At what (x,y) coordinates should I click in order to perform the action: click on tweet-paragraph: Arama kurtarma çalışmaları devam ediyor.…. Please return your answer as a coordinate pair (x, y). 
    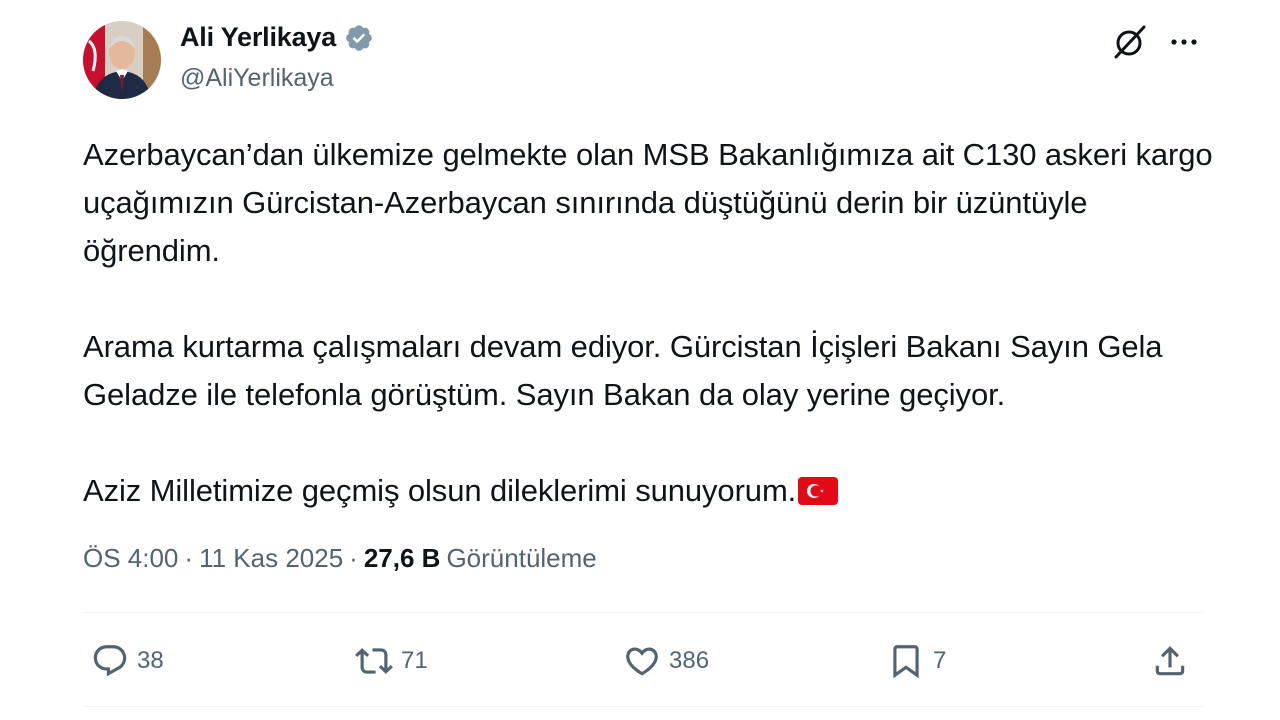
    Looking at the image, I should click on (623, 370).